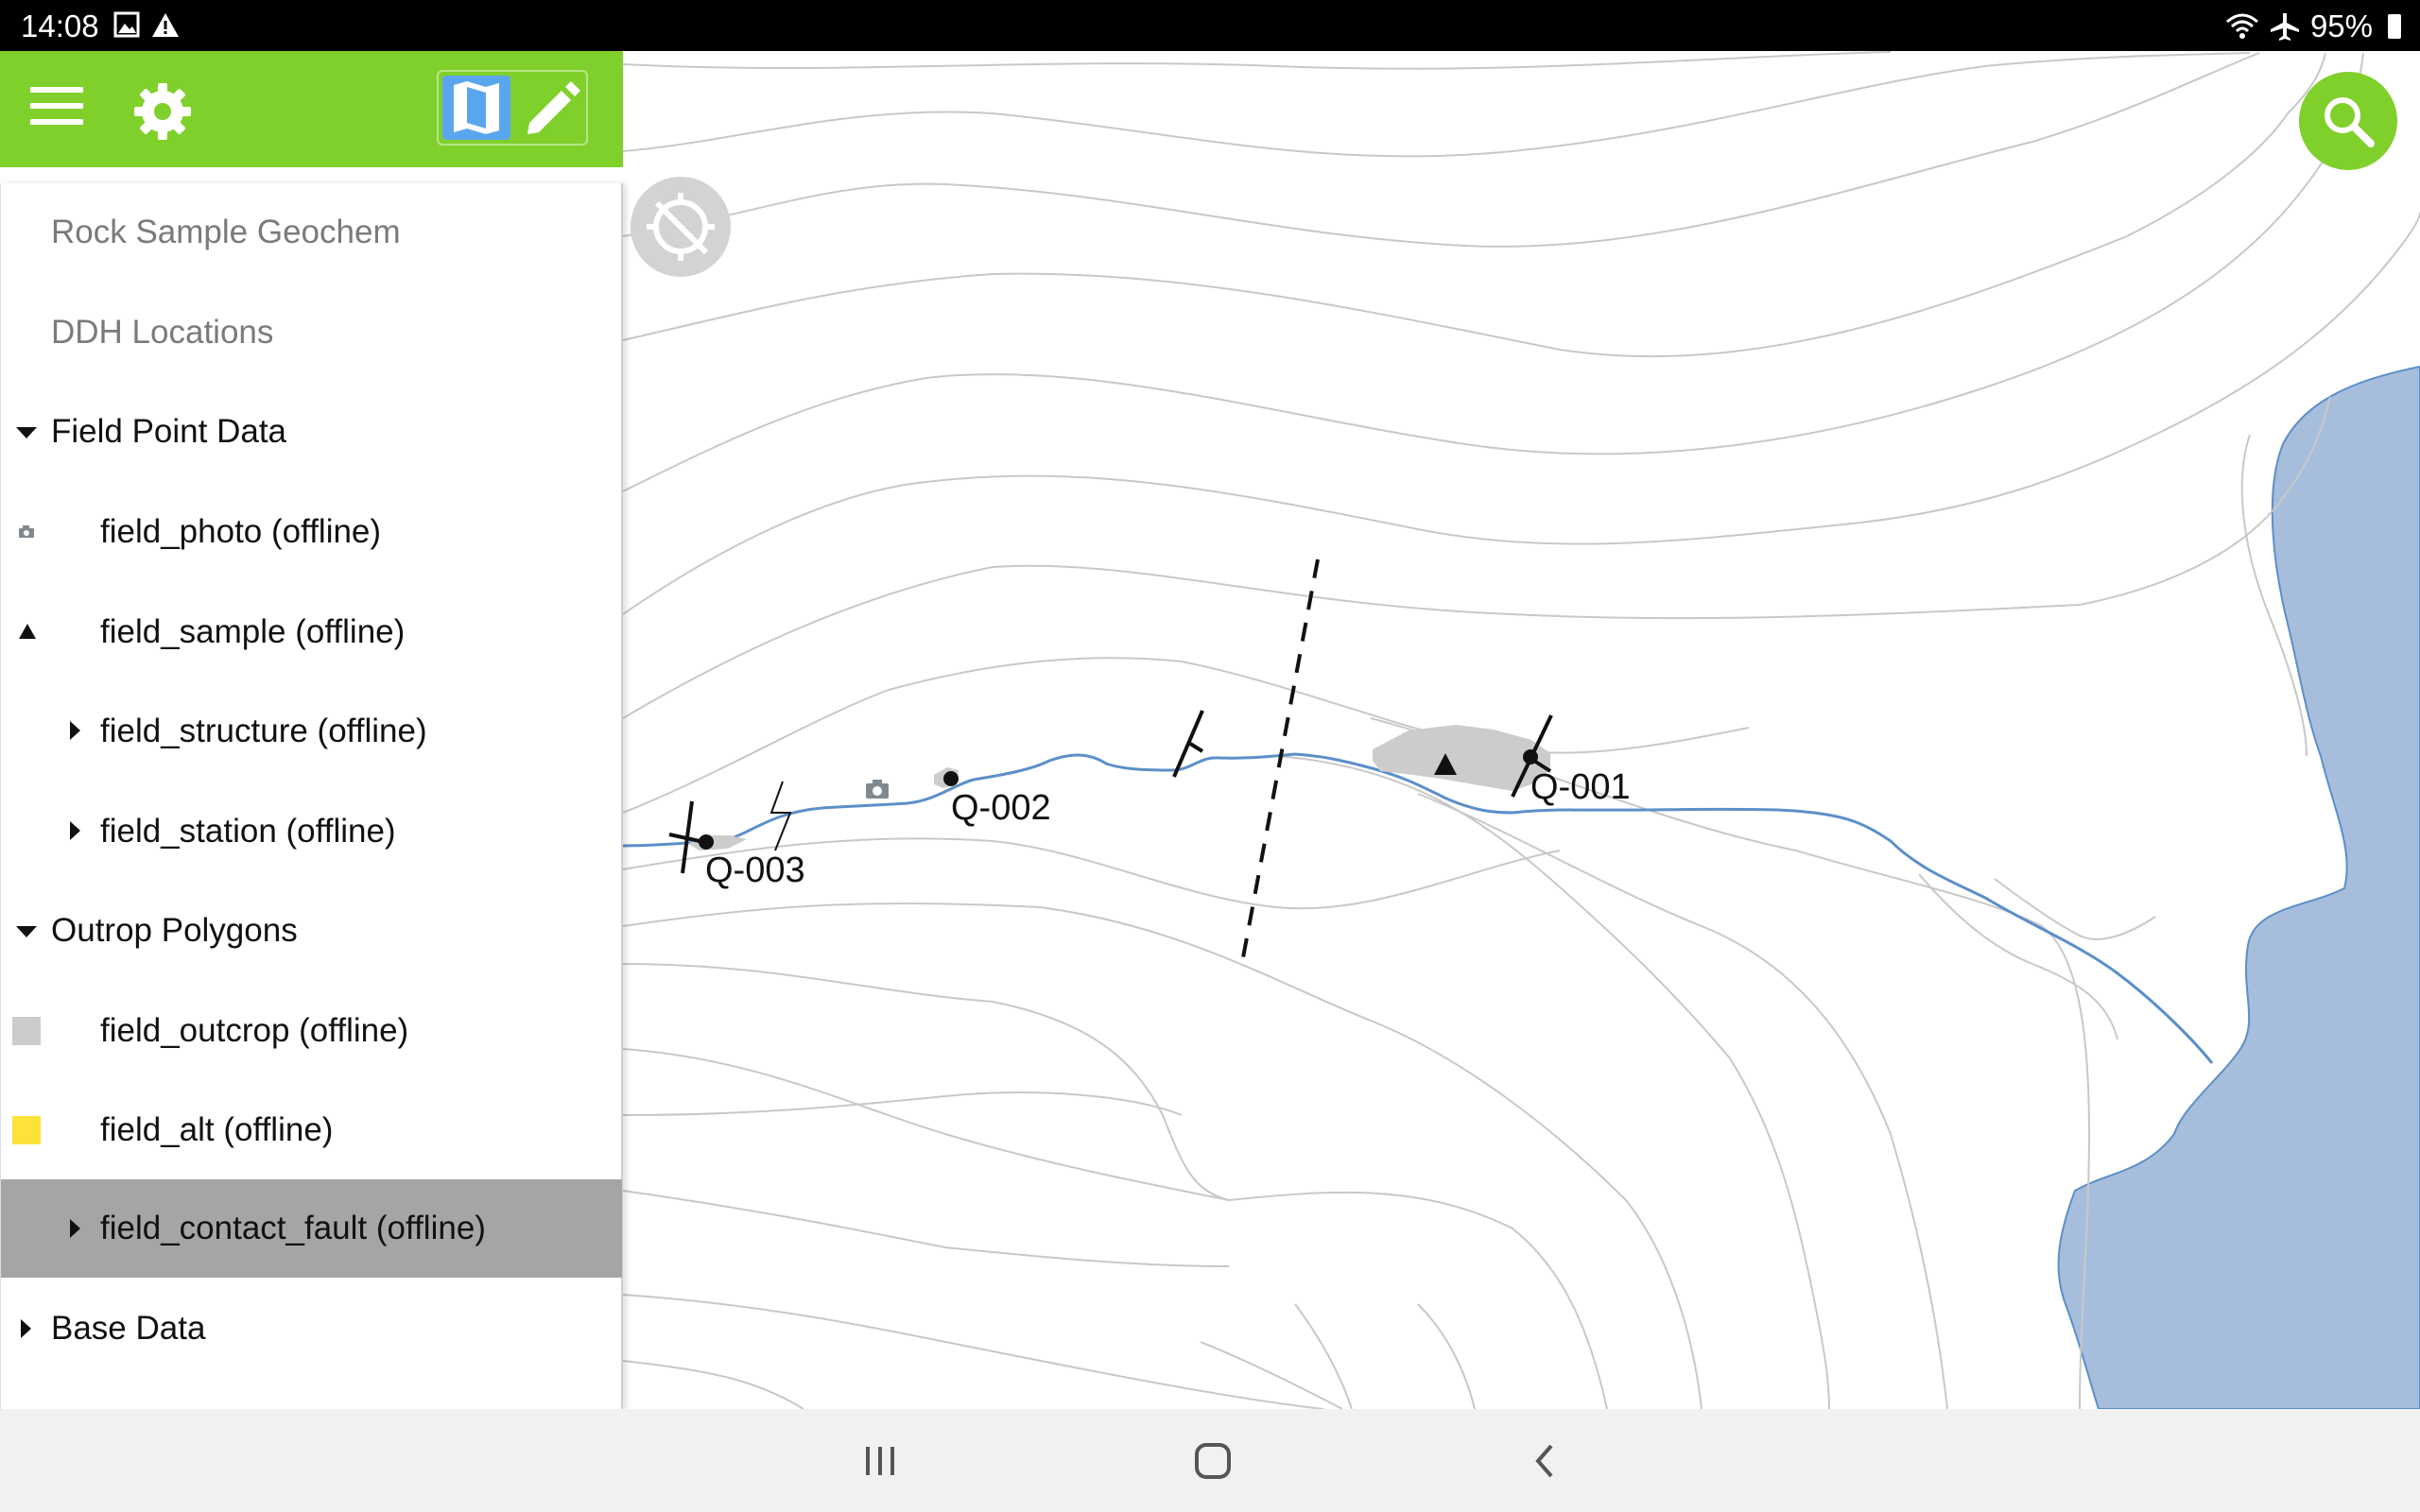 The width and height of the screenshot is (2420, 1512). What do you see at coordinates (311, 1329) in the screenshot?
I see `layer-group-base-data: Base Data` at bounding box center [311, 1329].